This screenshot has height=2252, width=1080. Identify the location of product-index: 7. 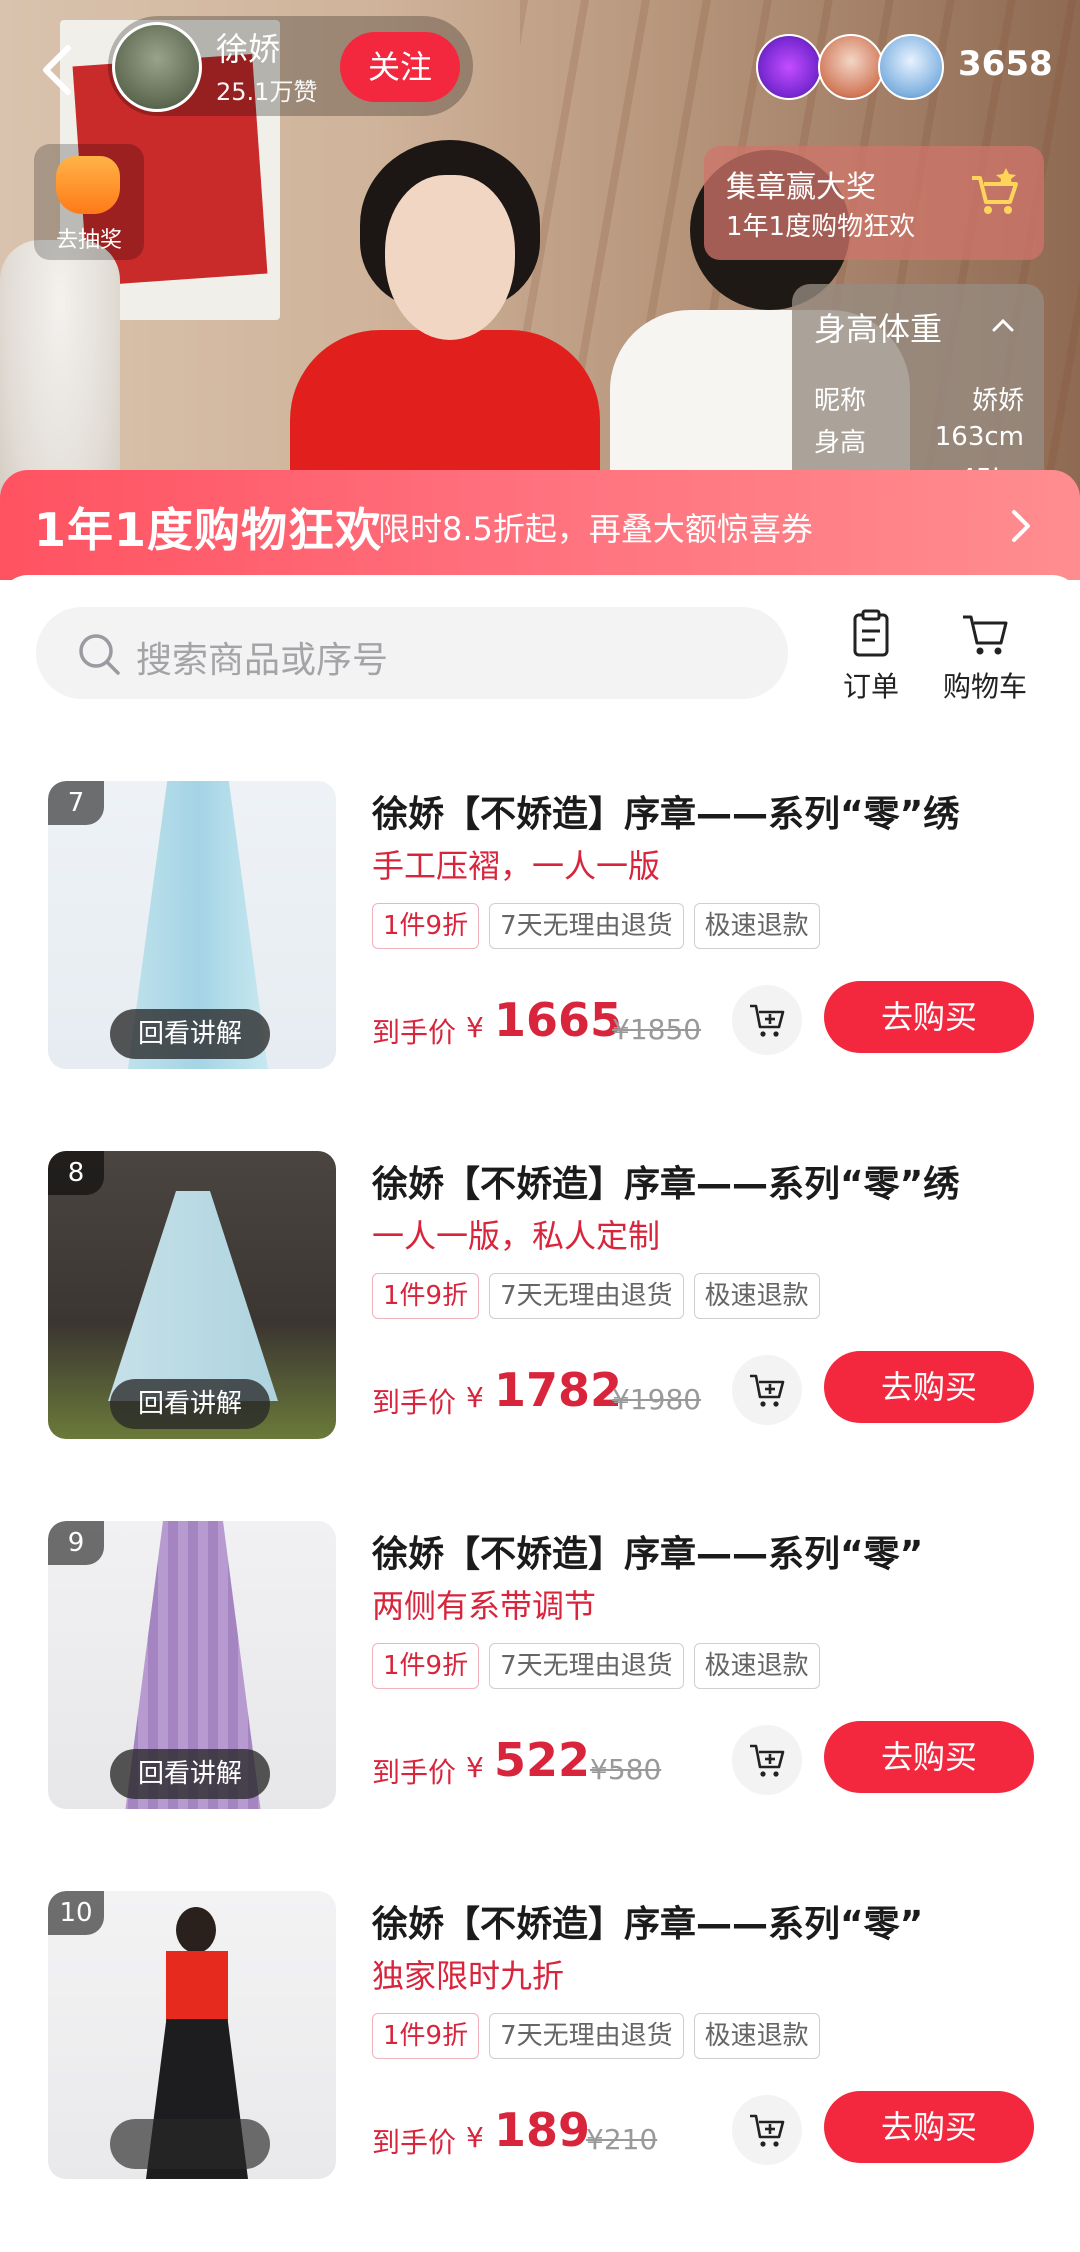
(76, 803).